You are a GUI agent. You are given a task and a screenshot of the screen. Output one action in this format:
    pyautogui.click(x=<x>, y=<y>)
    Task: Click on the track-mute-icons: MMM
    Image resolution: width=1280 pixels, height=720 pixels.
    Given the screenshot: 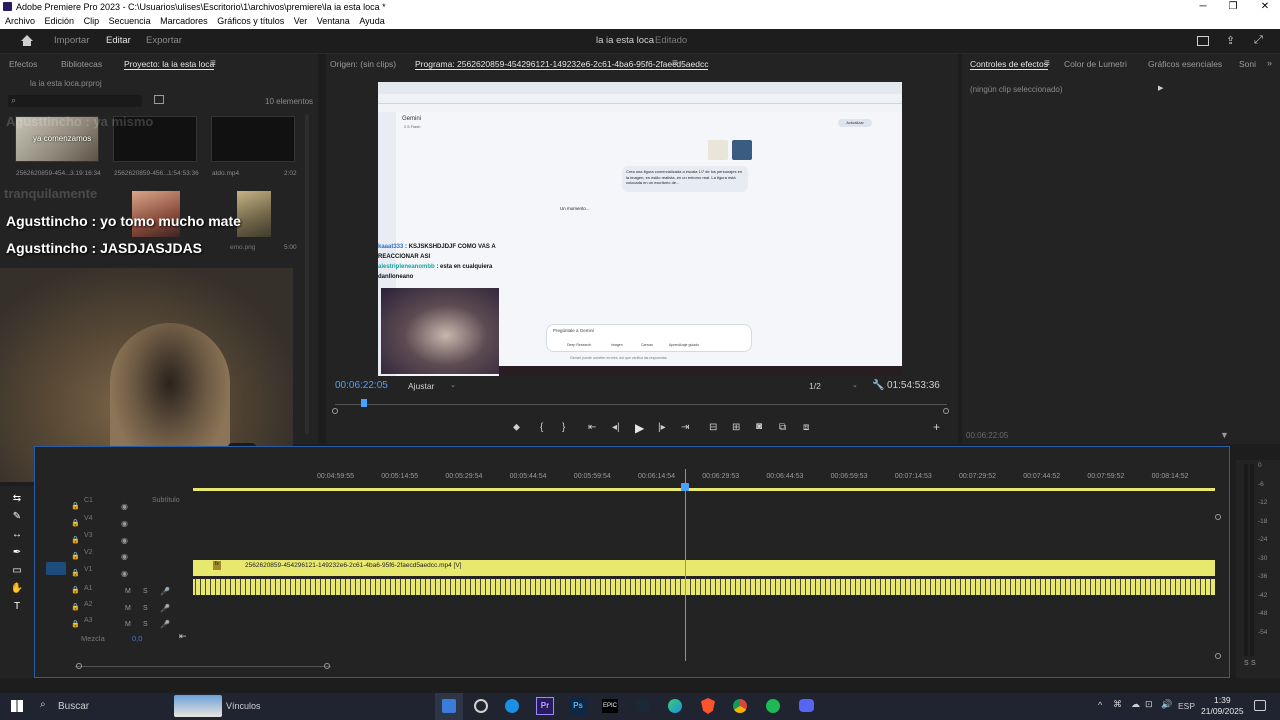 What is the action you would take?
    pyautogui.click(x=128, y=609)
    